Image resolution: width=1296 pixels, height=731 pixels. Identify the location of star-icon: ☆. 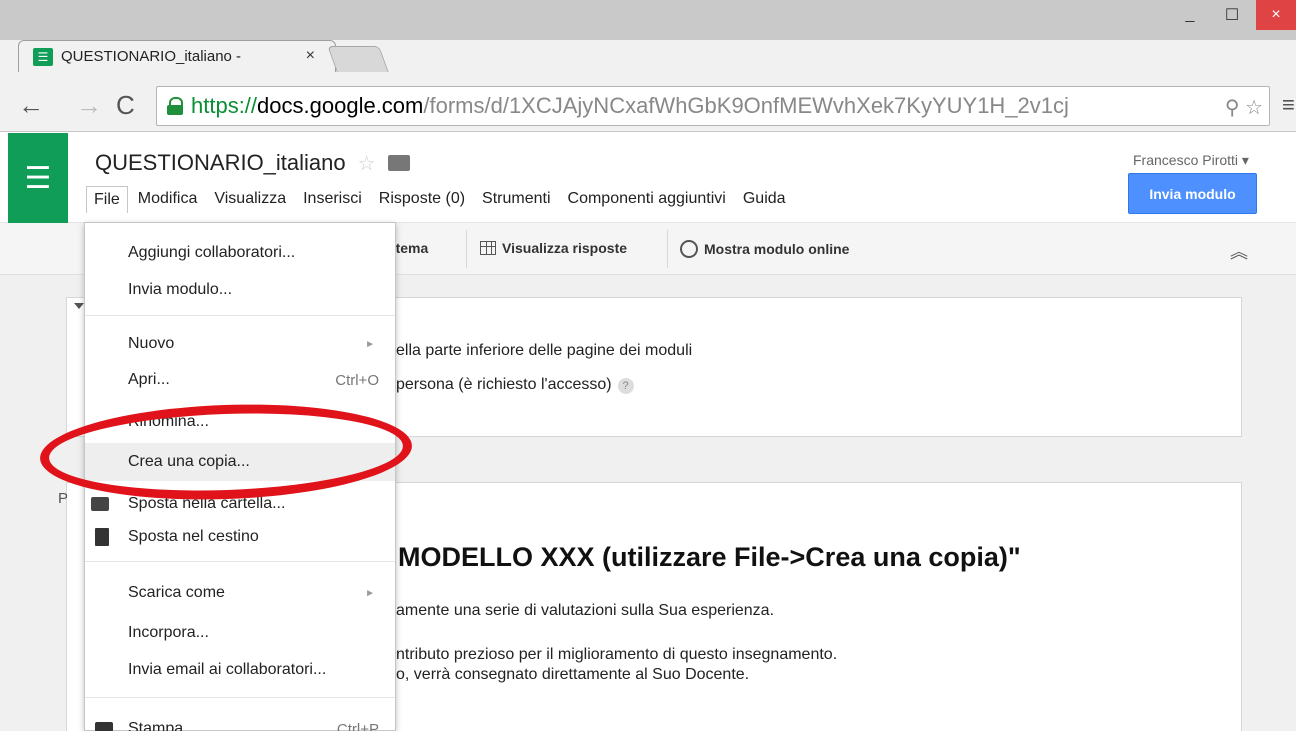
(367, 163).